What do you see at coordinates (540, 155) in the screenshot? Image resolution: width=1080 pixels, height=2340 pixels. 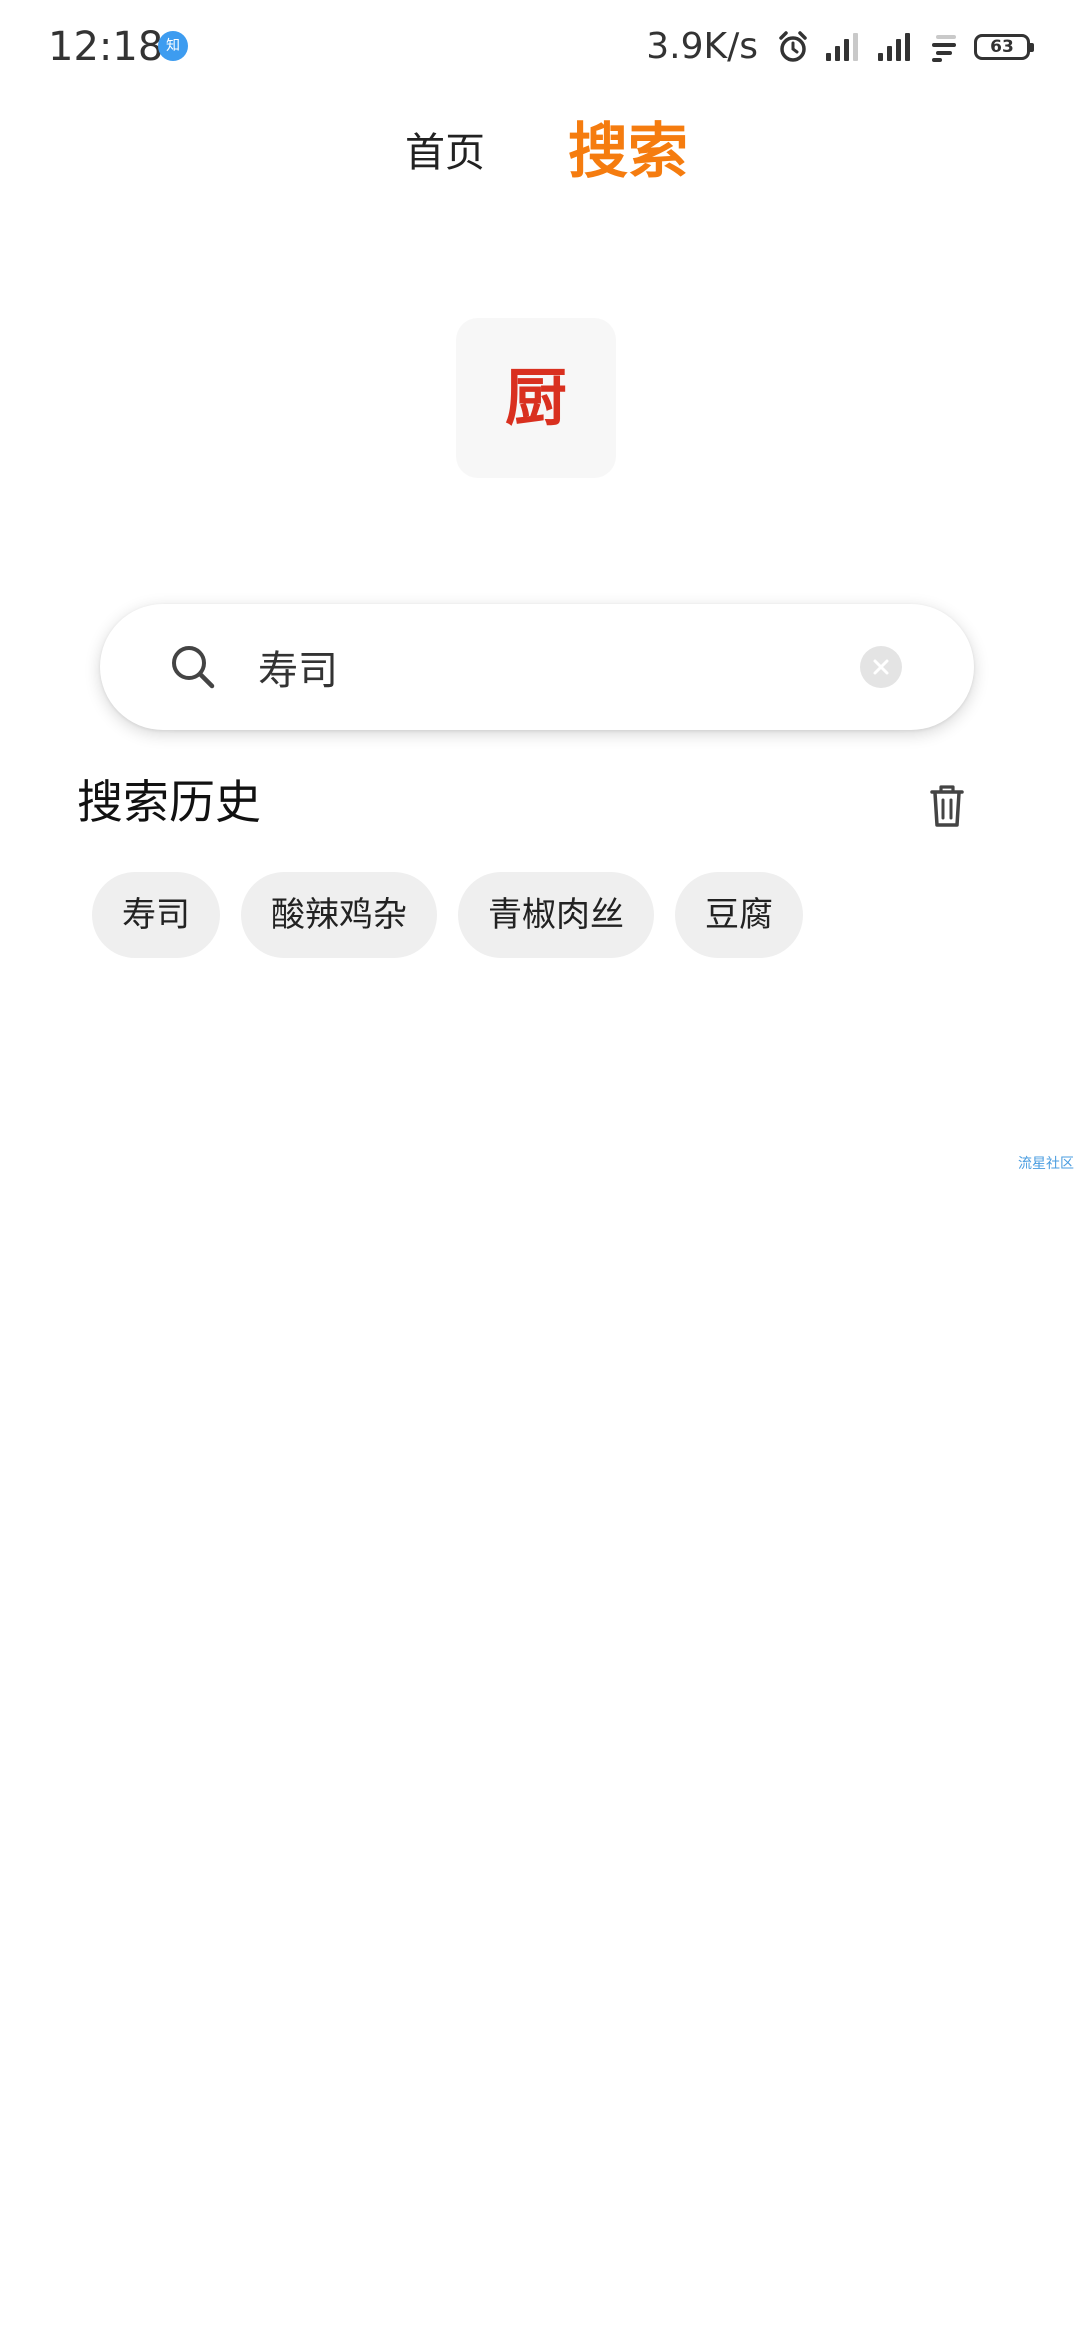 I see `top-nav: 首页 搜索` at bounding box center [540, 155].